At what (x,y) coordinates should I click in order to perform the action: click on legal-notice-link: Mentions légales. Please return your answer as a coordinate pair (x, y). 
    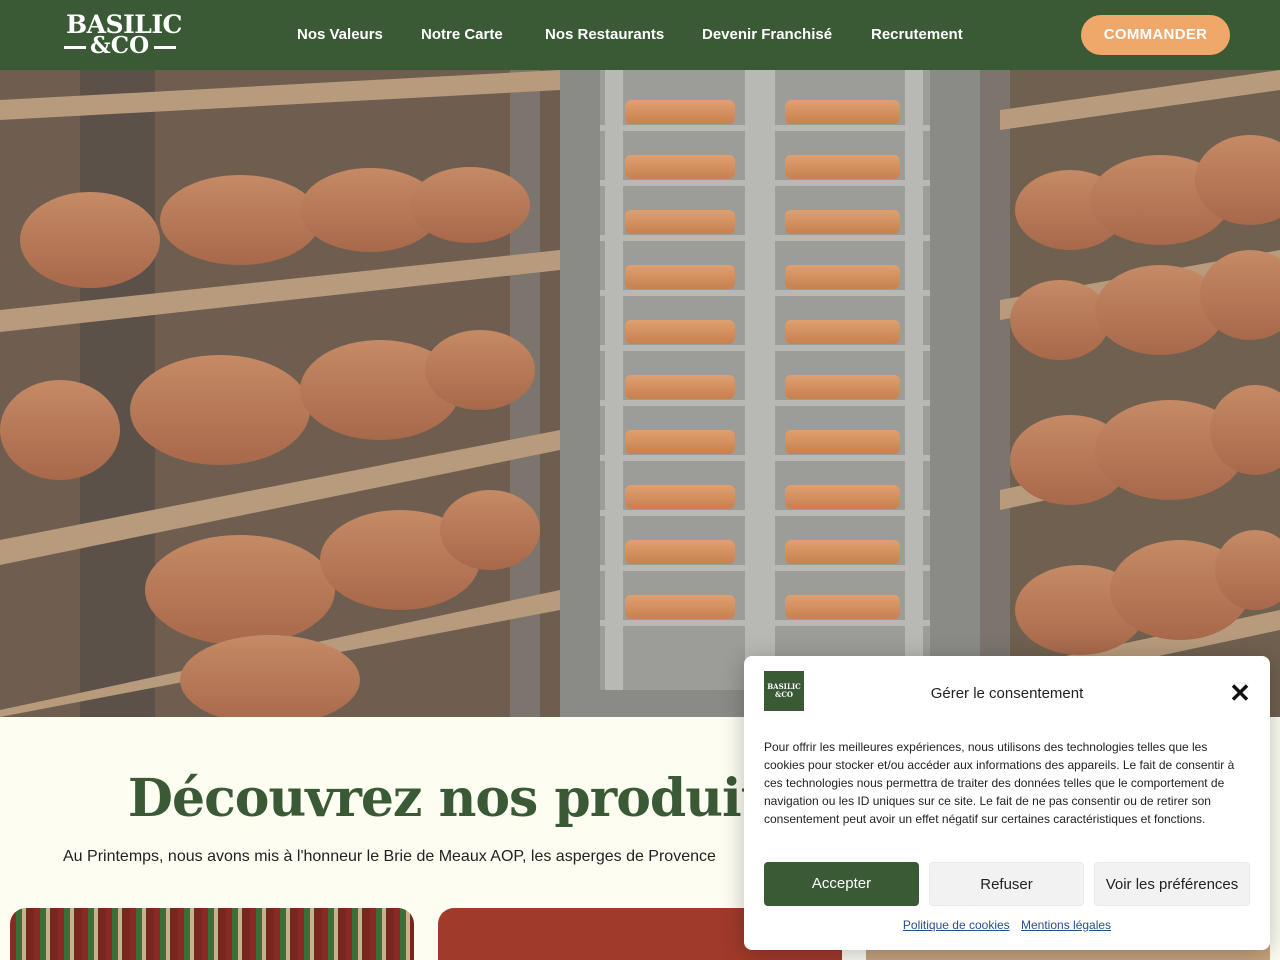
    Looking at the image, I should click on (1066, 925).